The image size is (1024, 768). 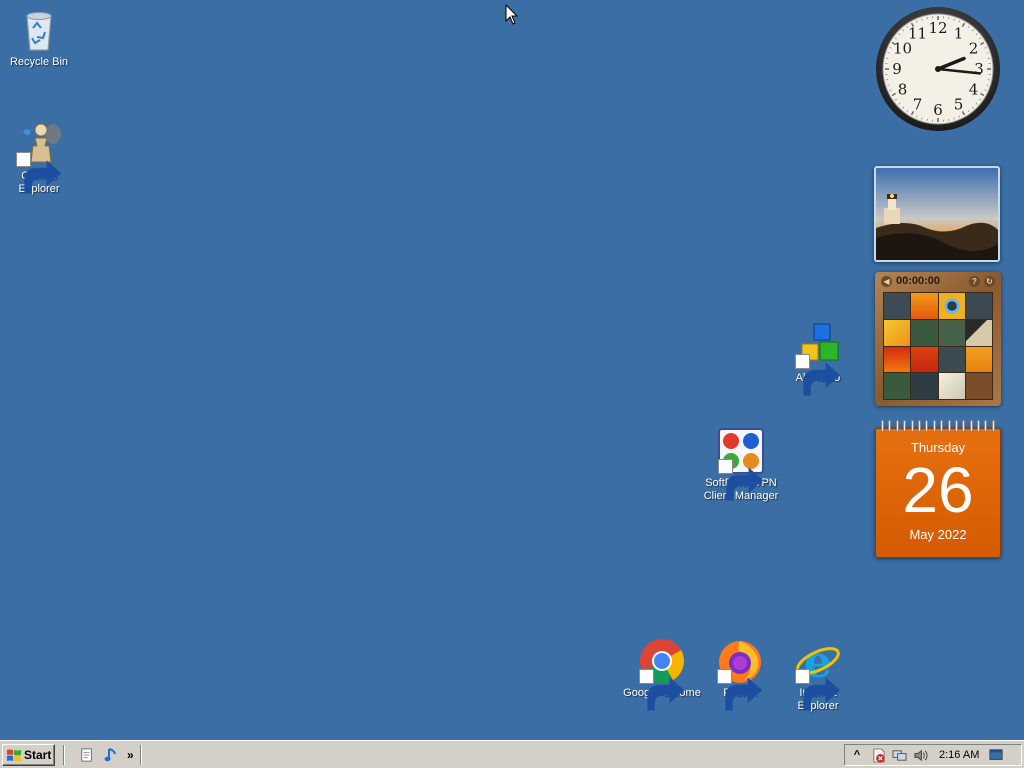 I want to click on slideshow-gadget, so click(x=937, y=214).